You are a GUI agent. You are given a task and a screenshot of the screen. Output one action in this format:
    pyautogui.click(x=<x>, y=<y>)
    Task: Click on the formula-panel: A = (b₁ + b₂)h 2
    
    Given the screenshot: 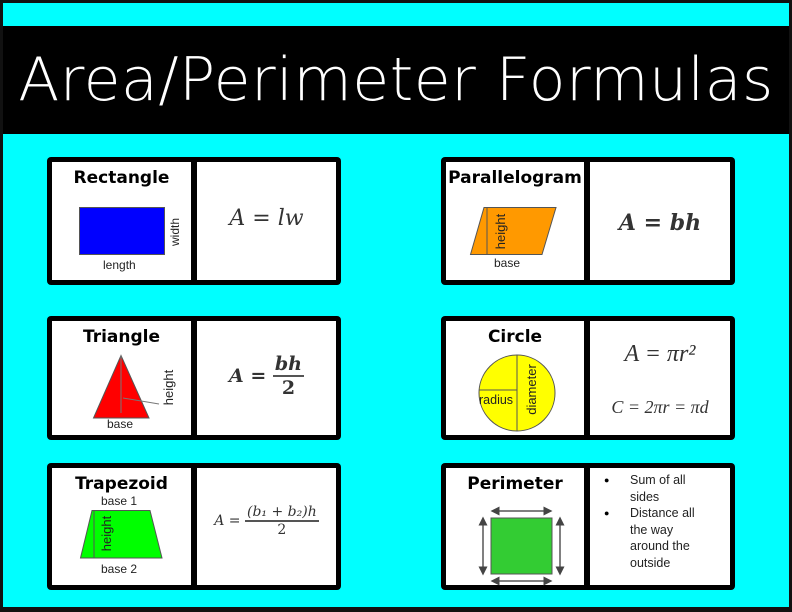 What is the action you would take?
    pyautogui.click(x=266, y=526)
    